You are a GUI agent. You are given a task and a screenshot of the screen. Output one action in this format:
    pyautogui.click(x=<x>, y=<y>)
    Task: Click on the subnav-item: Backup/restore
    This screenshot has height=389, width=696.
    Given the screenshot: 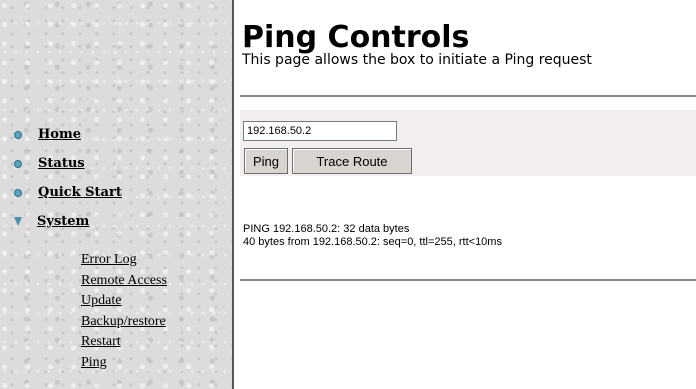 What is the action you would take?
    pyautogui.click(x=124, y=320)
    